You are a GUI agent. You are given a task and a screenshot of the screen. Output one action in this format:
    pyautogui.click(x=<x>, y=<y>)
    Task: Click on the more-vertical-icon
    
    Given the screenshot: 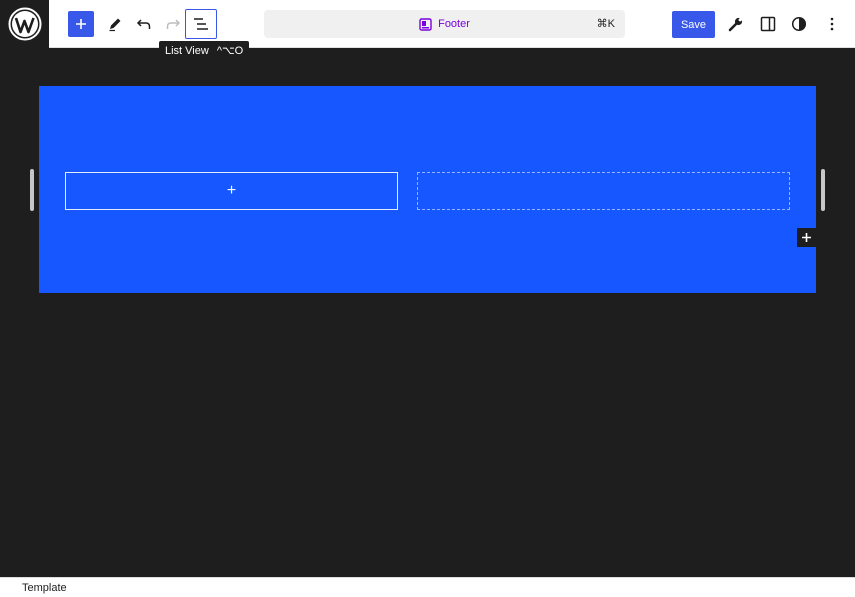 What is the action you would take?
    pyautogui.click(x=832, y=24)
    